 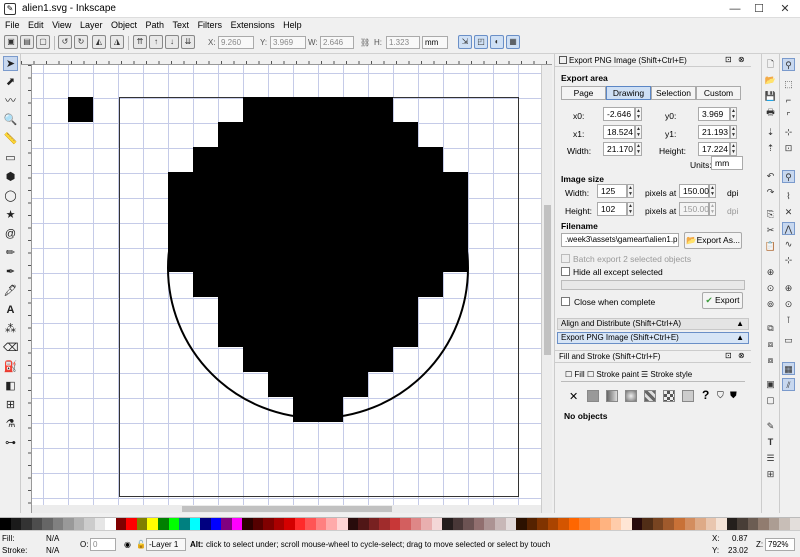 I want to click on snap-text-baseline-icon: ⊺, so click(x=788, y=320).